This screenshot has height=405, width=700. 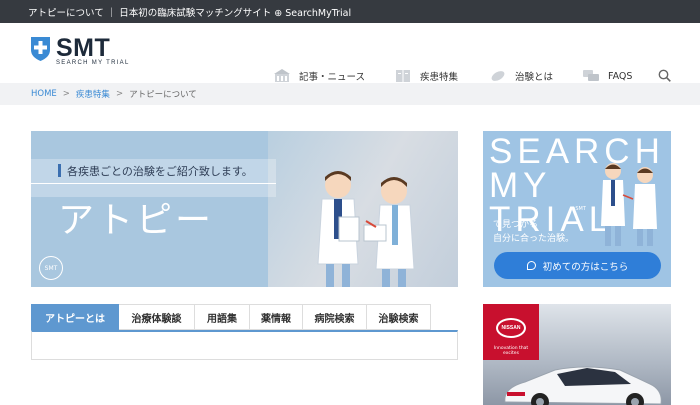 I want to click on nissan-tagline: Innovation that excites, so click(x=511, y=351).